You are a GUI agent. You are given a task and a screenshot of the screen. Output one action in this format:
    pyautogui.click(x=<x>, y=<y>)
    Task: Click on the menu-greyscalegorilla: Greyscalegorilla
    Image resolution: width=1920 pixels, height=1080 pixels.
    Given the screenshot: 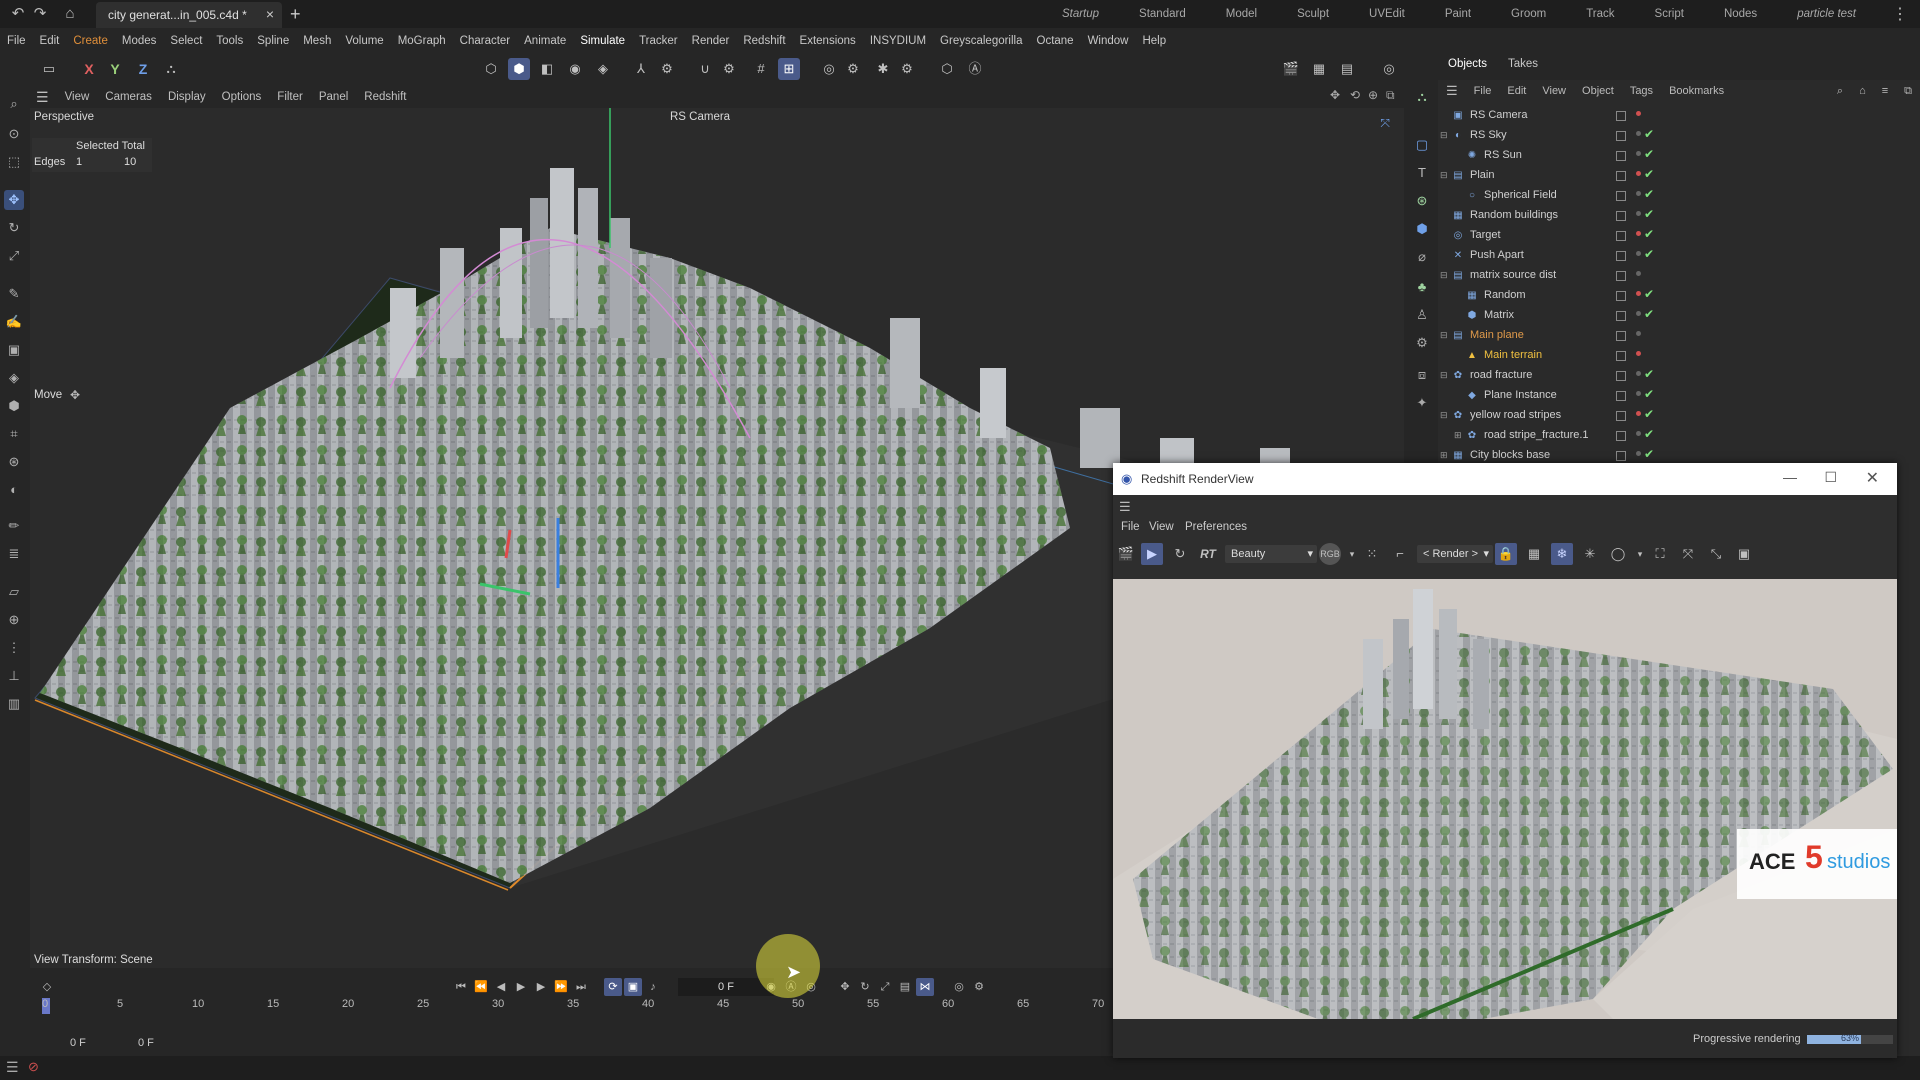 What is the action you would take?
    pyautogui.click(x=981, y=41)
    